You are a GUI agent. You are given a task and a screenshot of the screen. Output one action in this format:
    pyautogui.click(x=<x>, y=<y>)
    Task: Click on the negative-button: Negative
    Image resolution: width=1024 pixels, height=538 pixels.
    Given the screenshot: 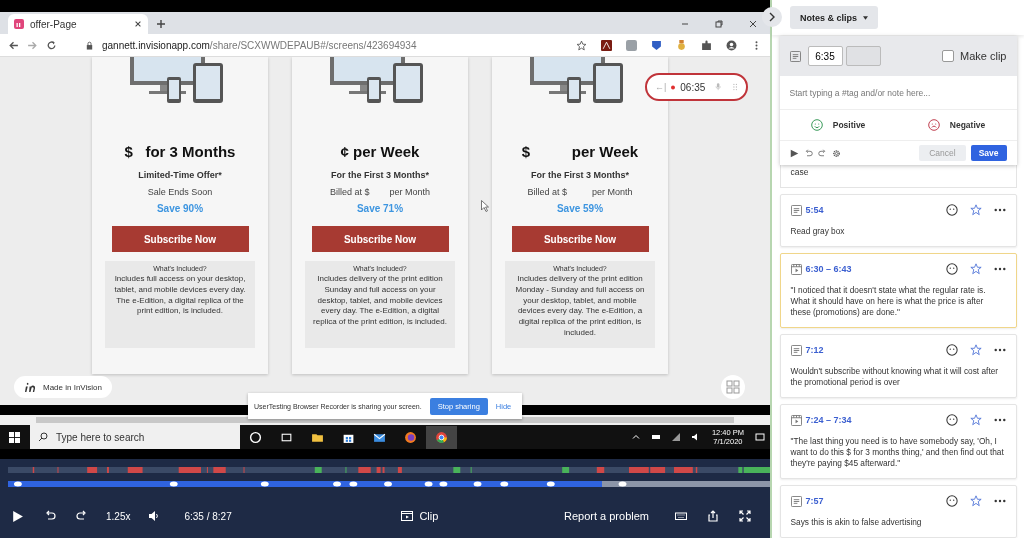 What is the action you would take?
    pyautogui.click(x=956, y=125)
    